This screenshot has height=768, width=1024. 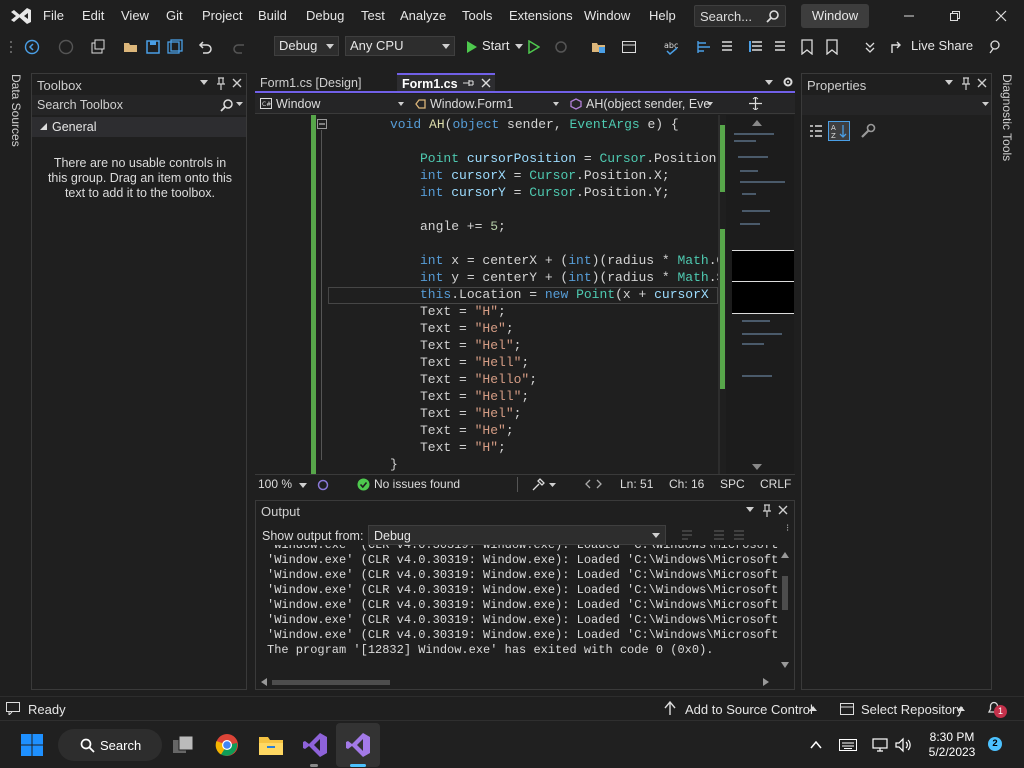 I want to click on repository-caret-icon, so click(x=961, y=709).